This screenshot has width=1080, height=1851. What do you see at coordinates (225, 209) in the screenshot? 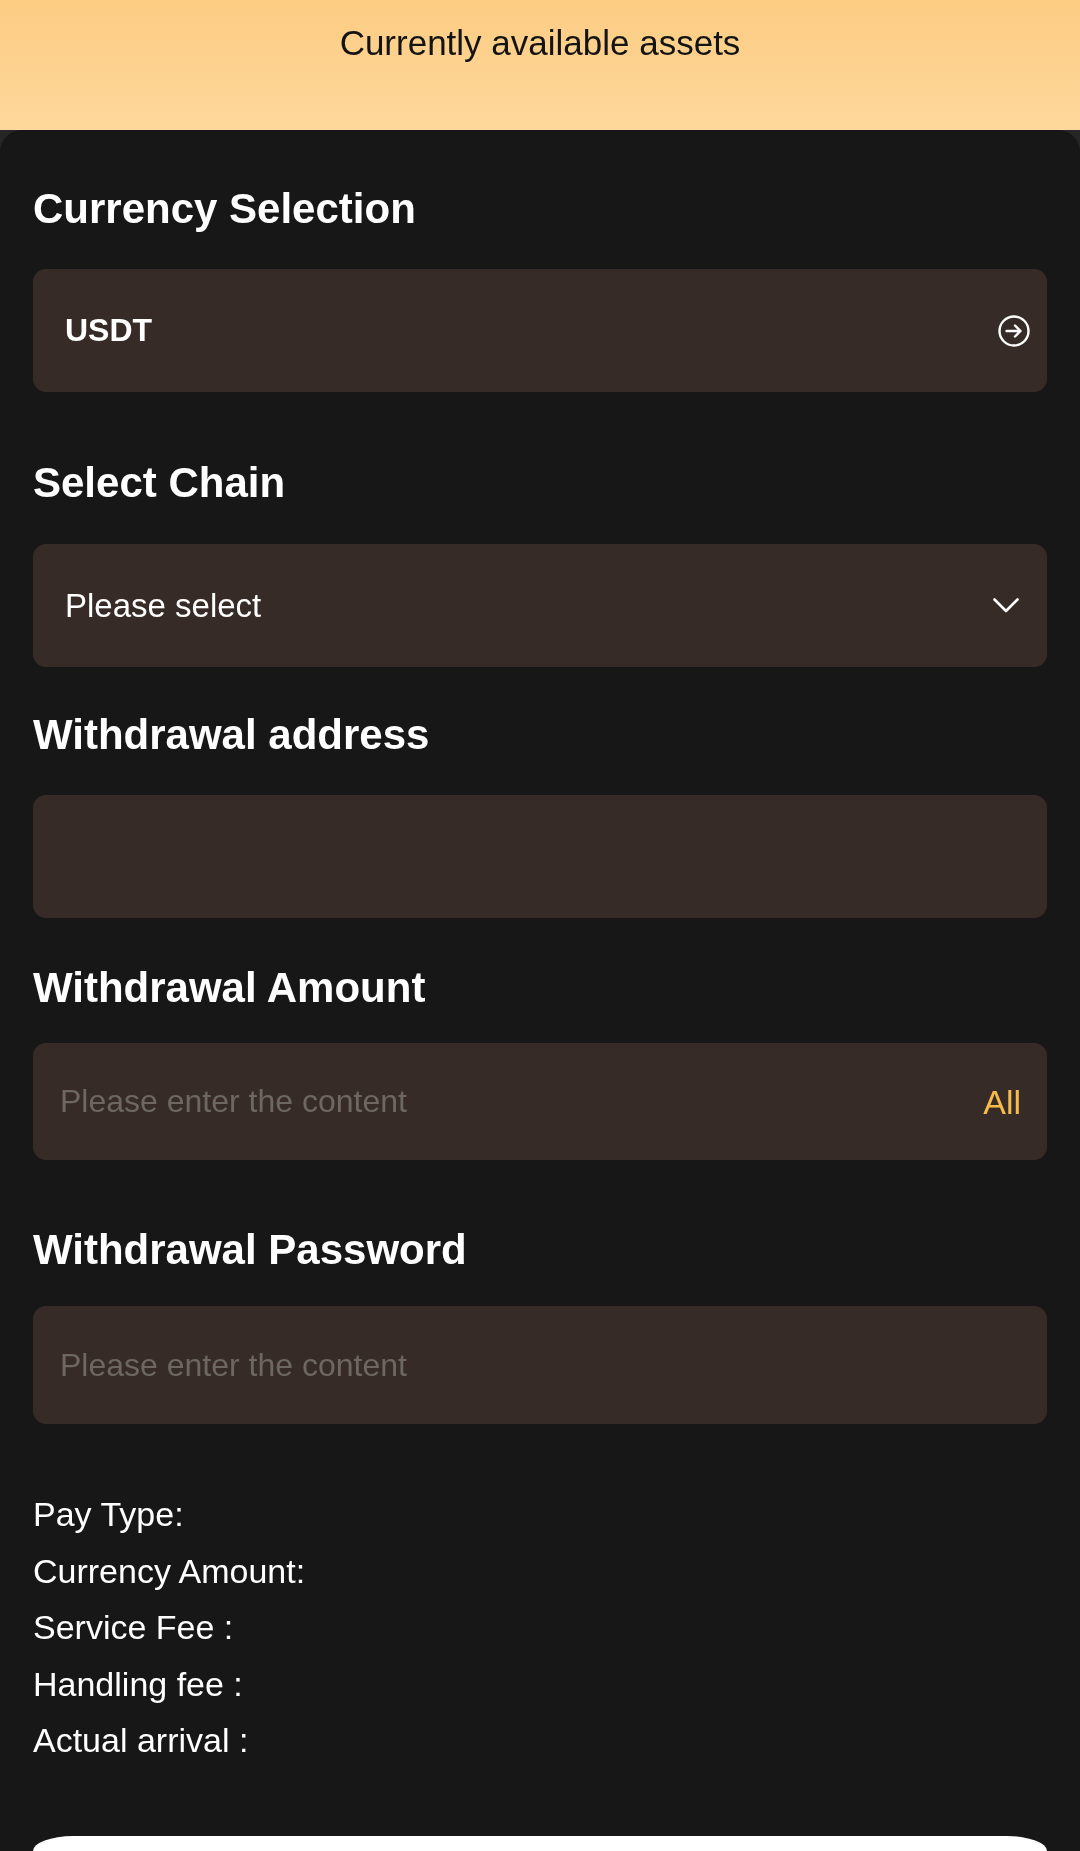
I see `section-heading: Currency Selection` at bounding box center [225, 209].